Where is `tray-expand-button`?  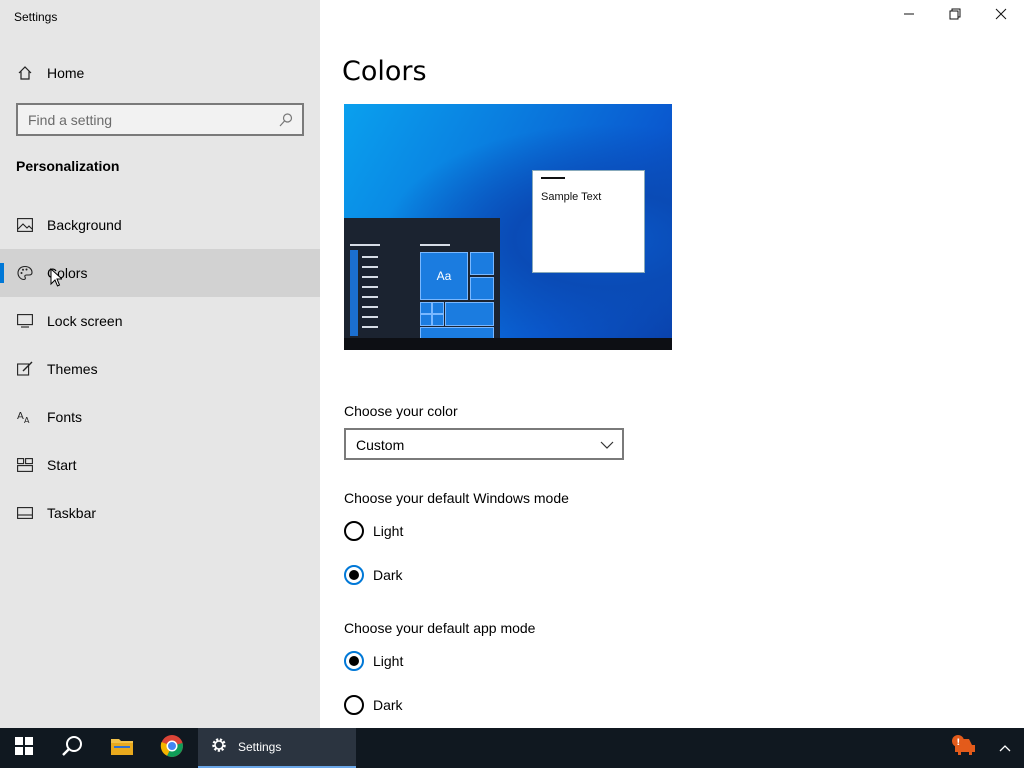 tray-expand-button is located at coordinates (1005, 748).